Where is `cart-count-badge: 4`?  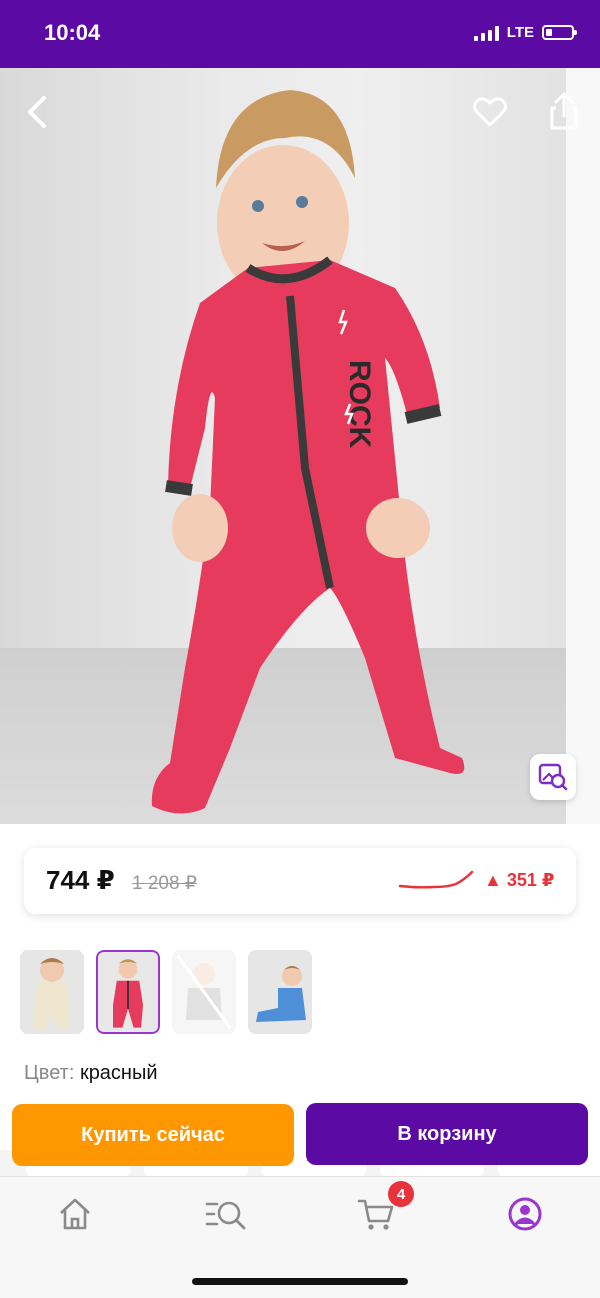
cart-count-badge: 4 is located at coordinates (401, 1194).